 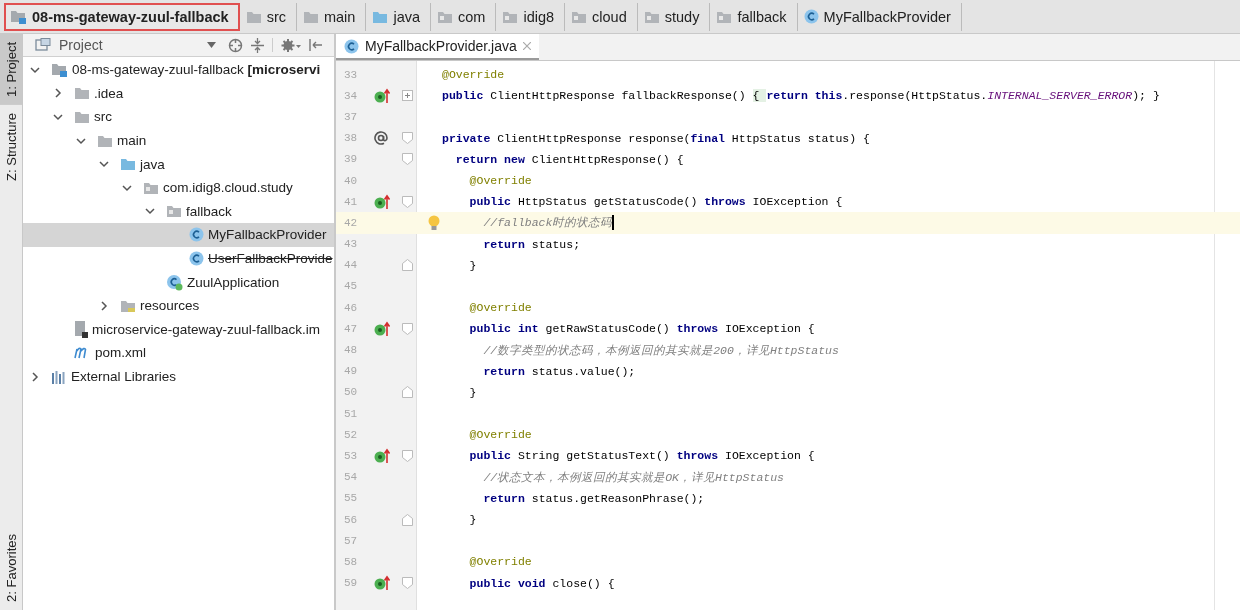 I want to click on line-number: 34, so click(x=351, y=95).